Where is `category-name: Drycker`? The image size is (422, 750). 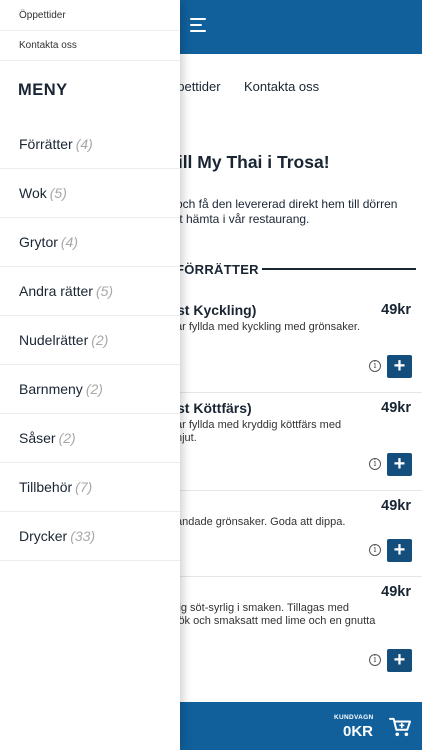
category-name: Drycker is located at coordinates (43, 536).